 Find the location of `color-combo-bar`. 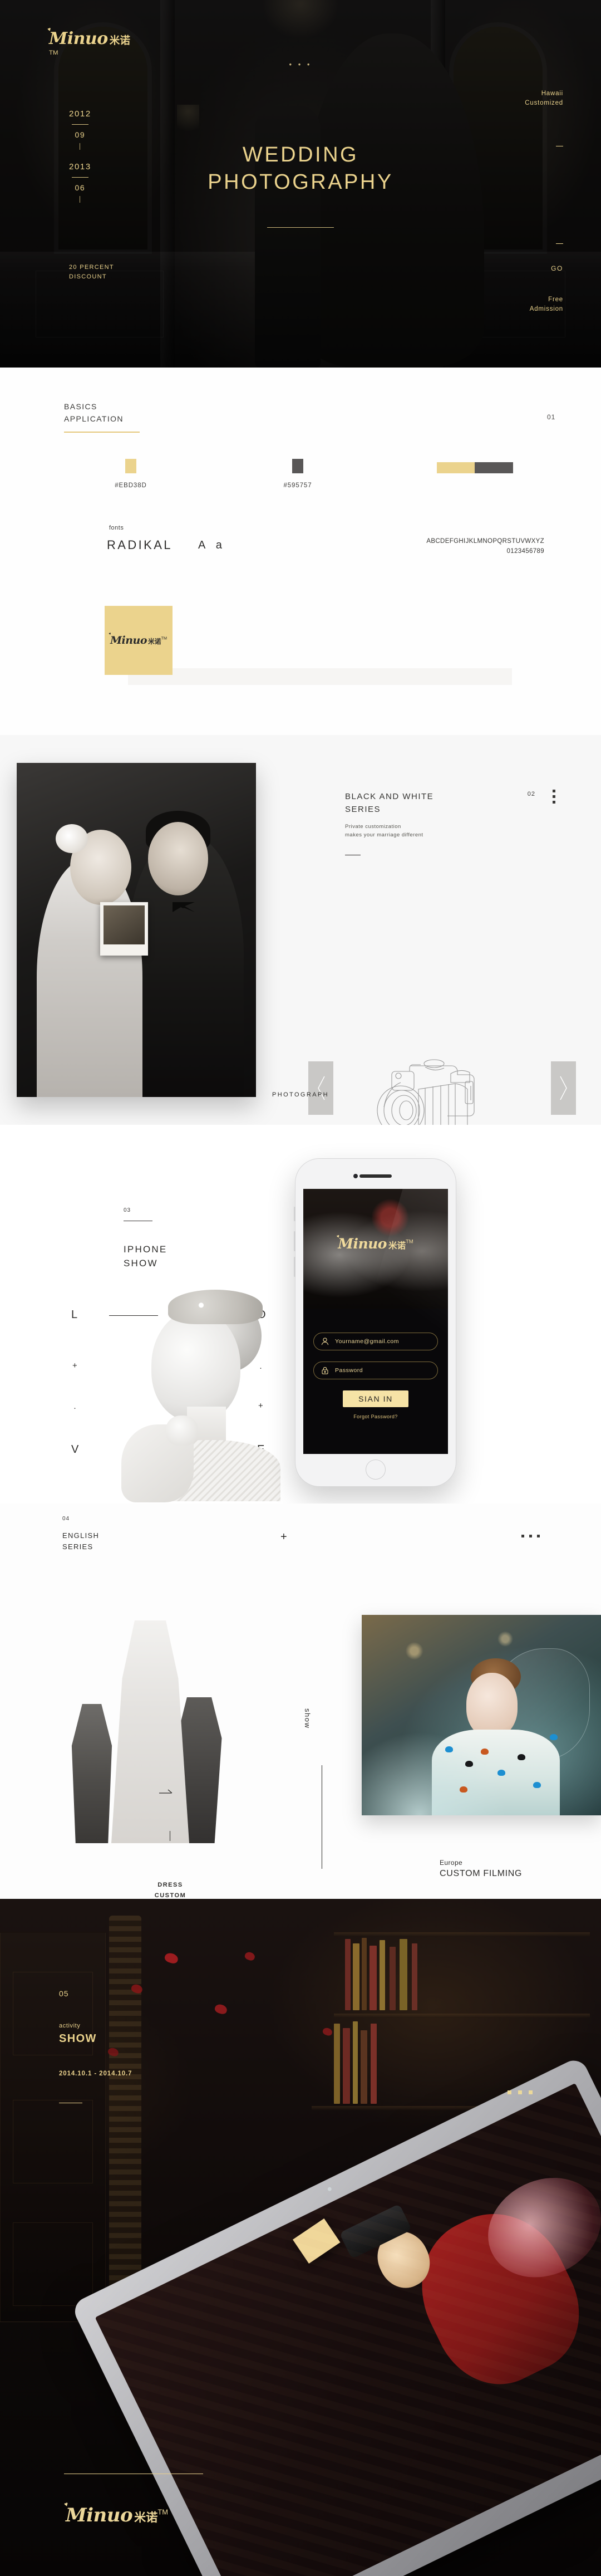

color-combo-bar is located at coordinates (475, 467).